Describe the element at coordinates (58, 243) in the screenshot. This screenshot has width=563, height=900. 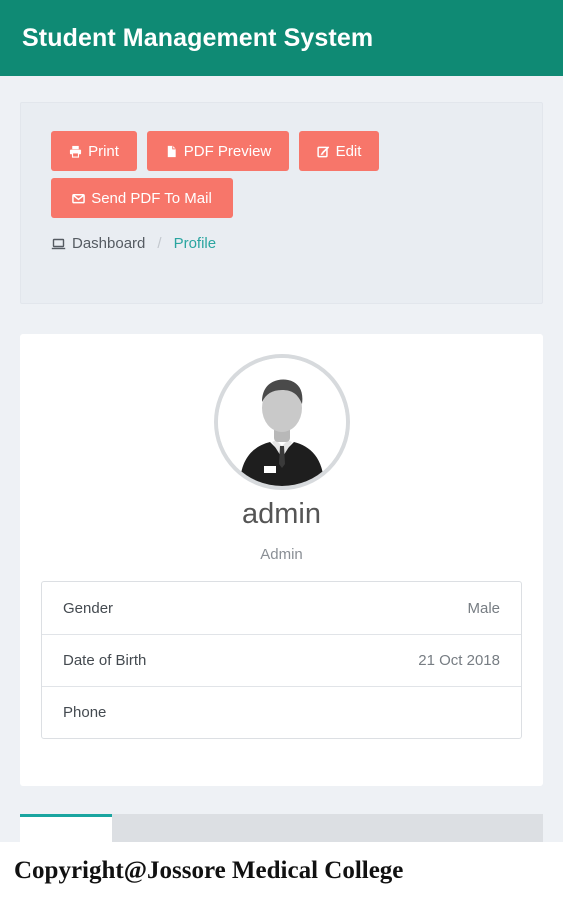
I see `laptop-icon` at that location.